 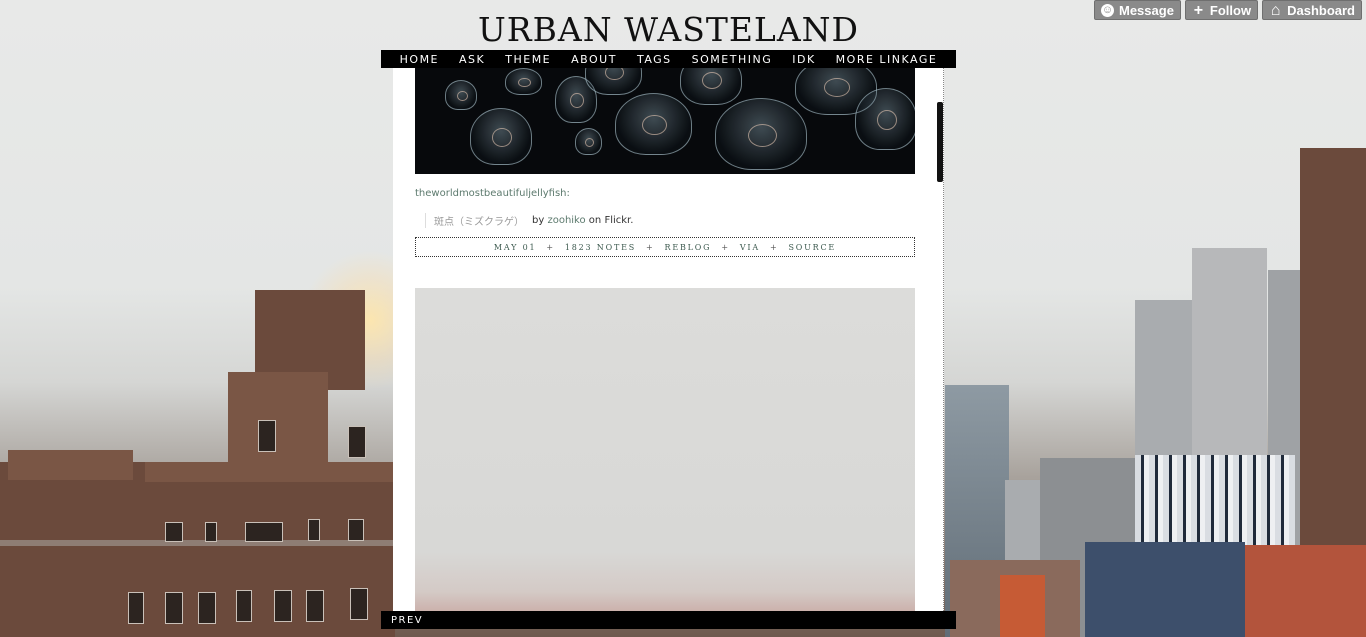 What do you see at coordinates (402, 620) in the screenshot?
I see `prev-link: PREV` at bounding box center [402, 620].